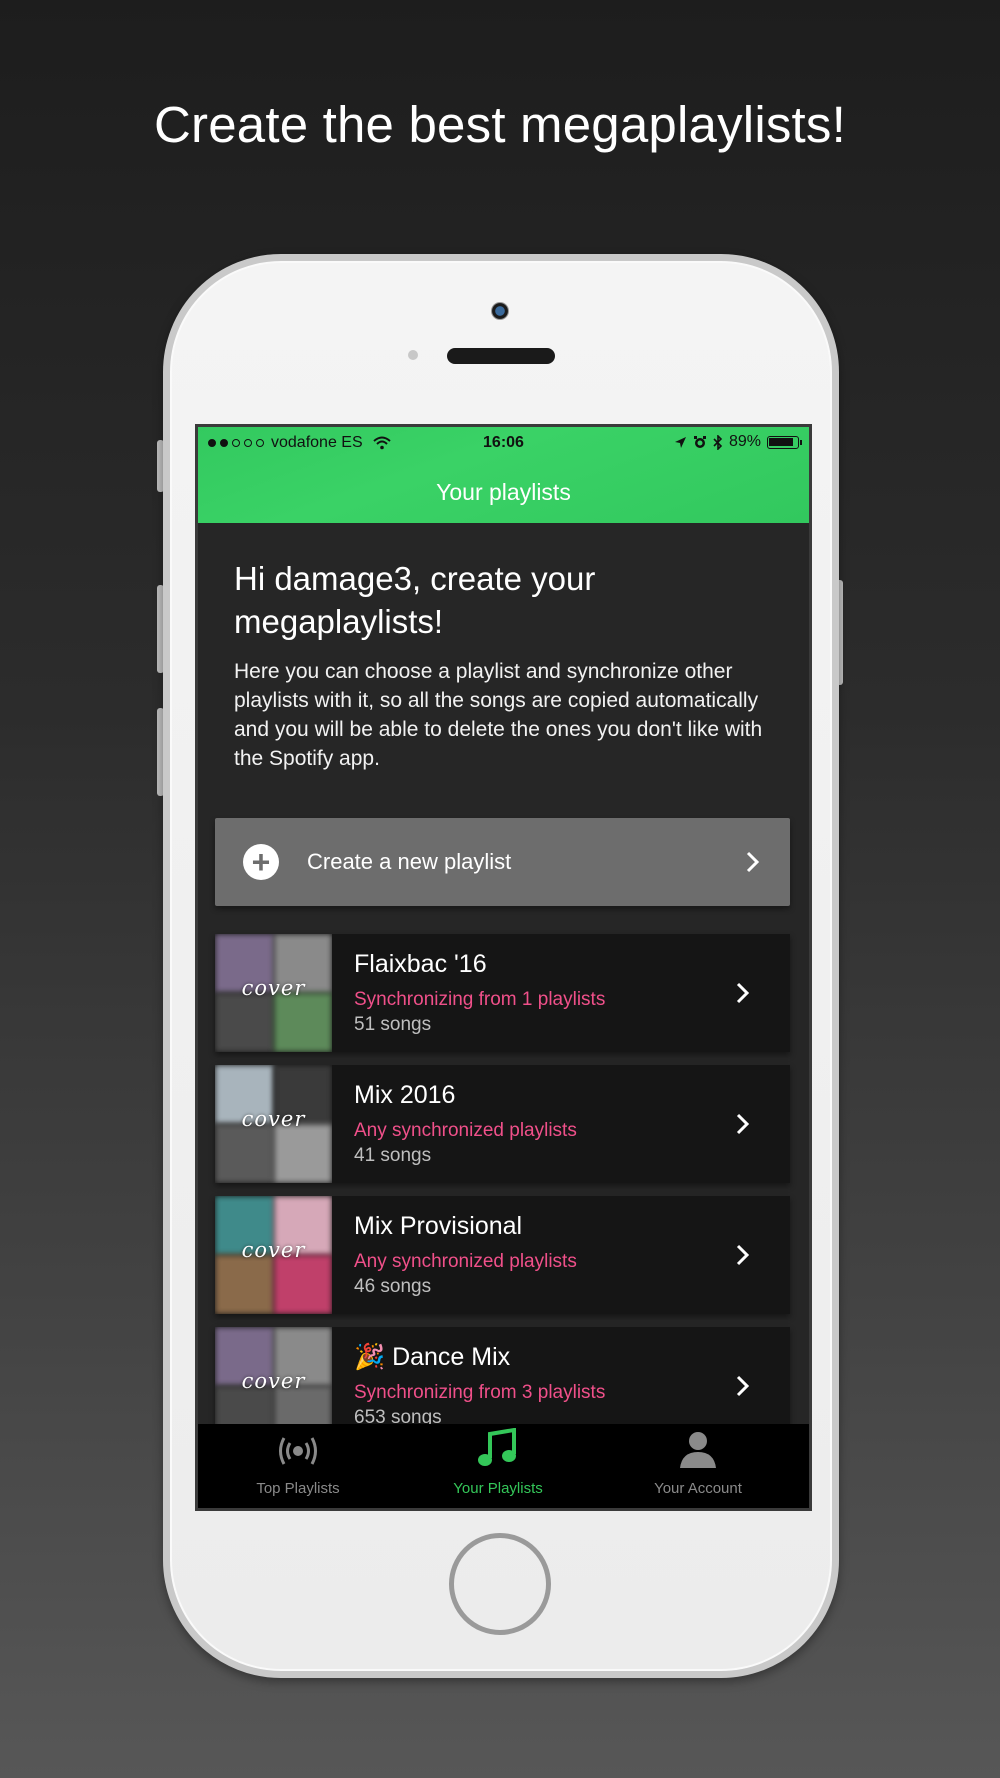  Describe the element at coordinates (500, 311) in the screenshot. I see `front-camera` at that location.